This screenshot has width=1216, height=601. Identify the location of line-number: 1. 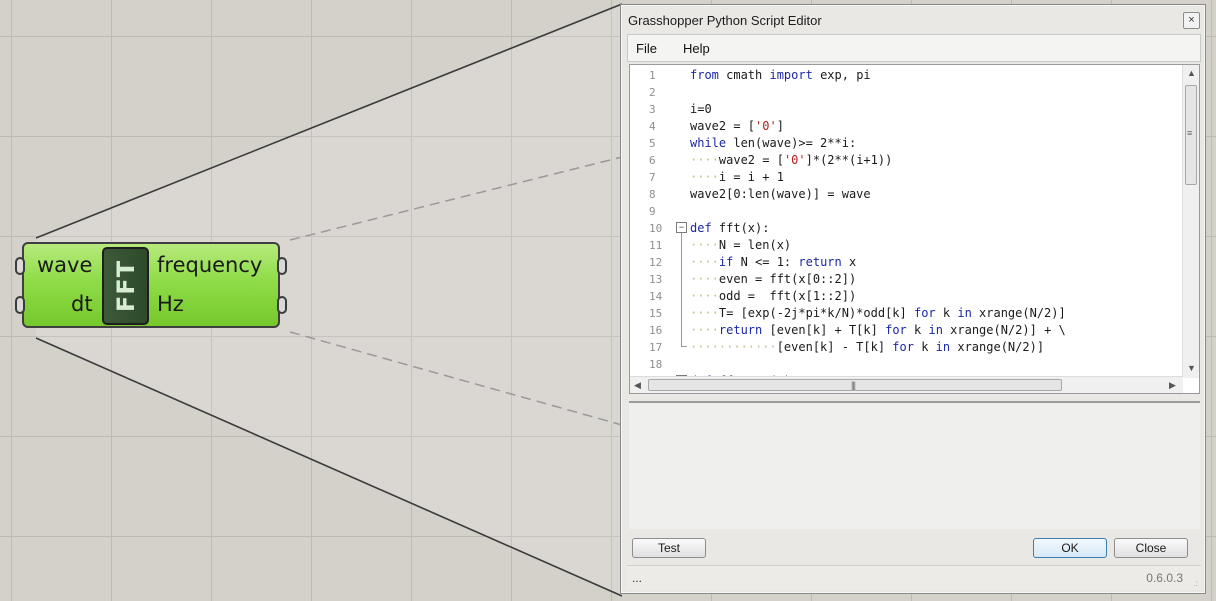
(652, 75).